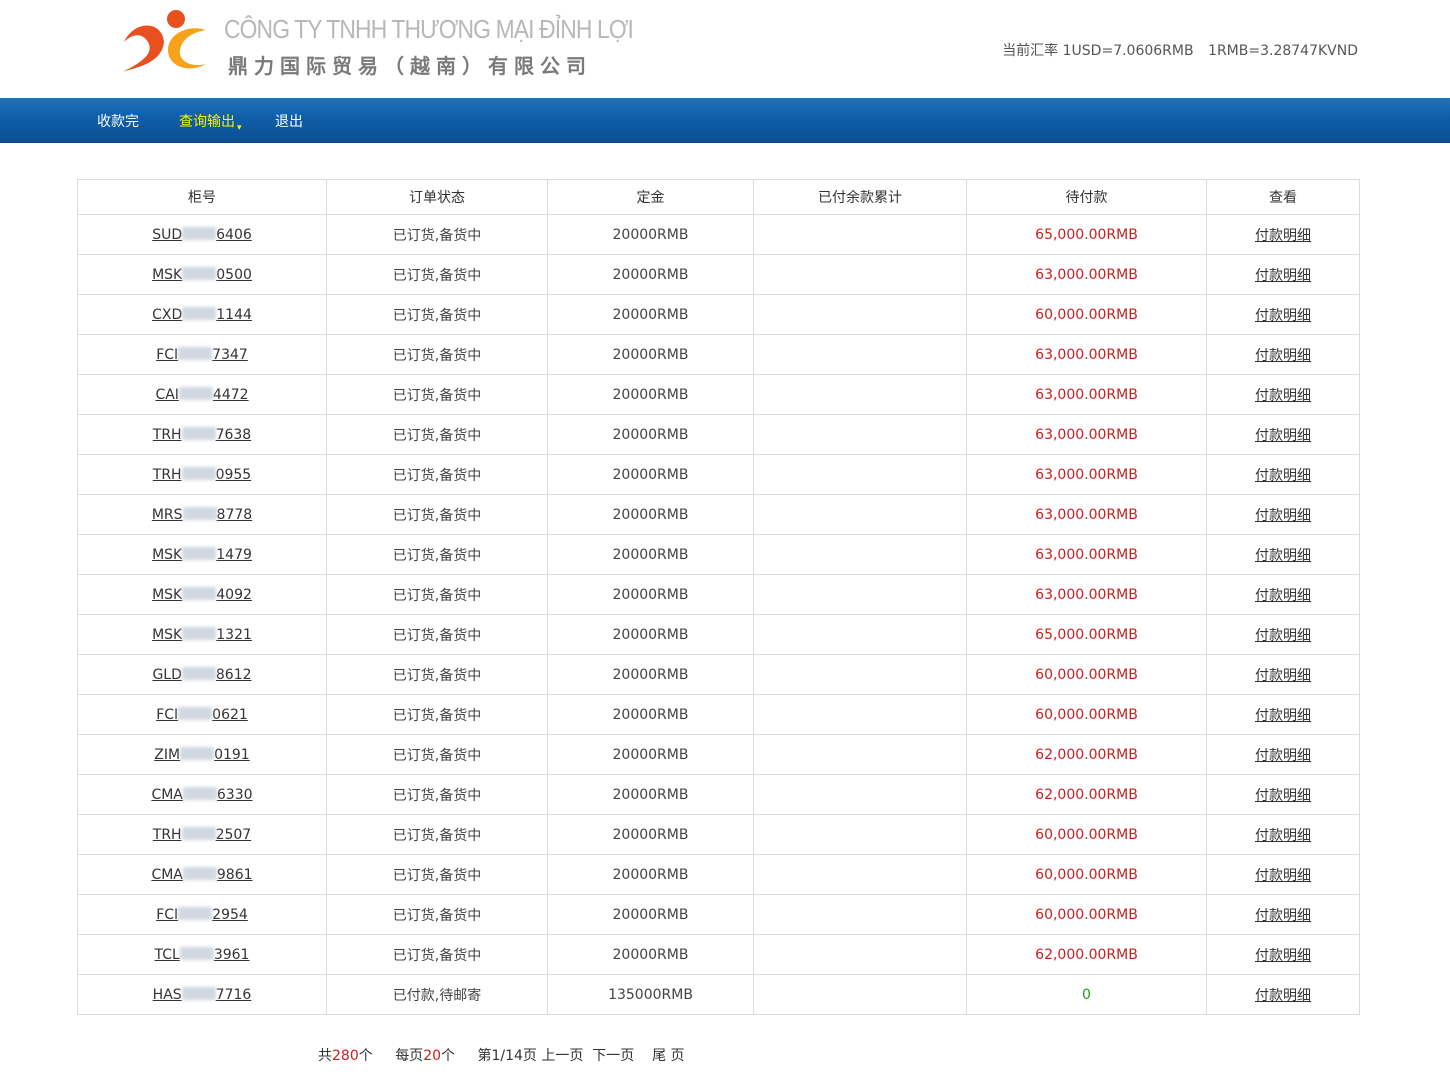 The width and height of the screenshot is (1450, 1090). What do you see at coordinates (202, 314) in the screenshot?
I see `container-no-link: CXD 1144` at bounding box center [202, 314].